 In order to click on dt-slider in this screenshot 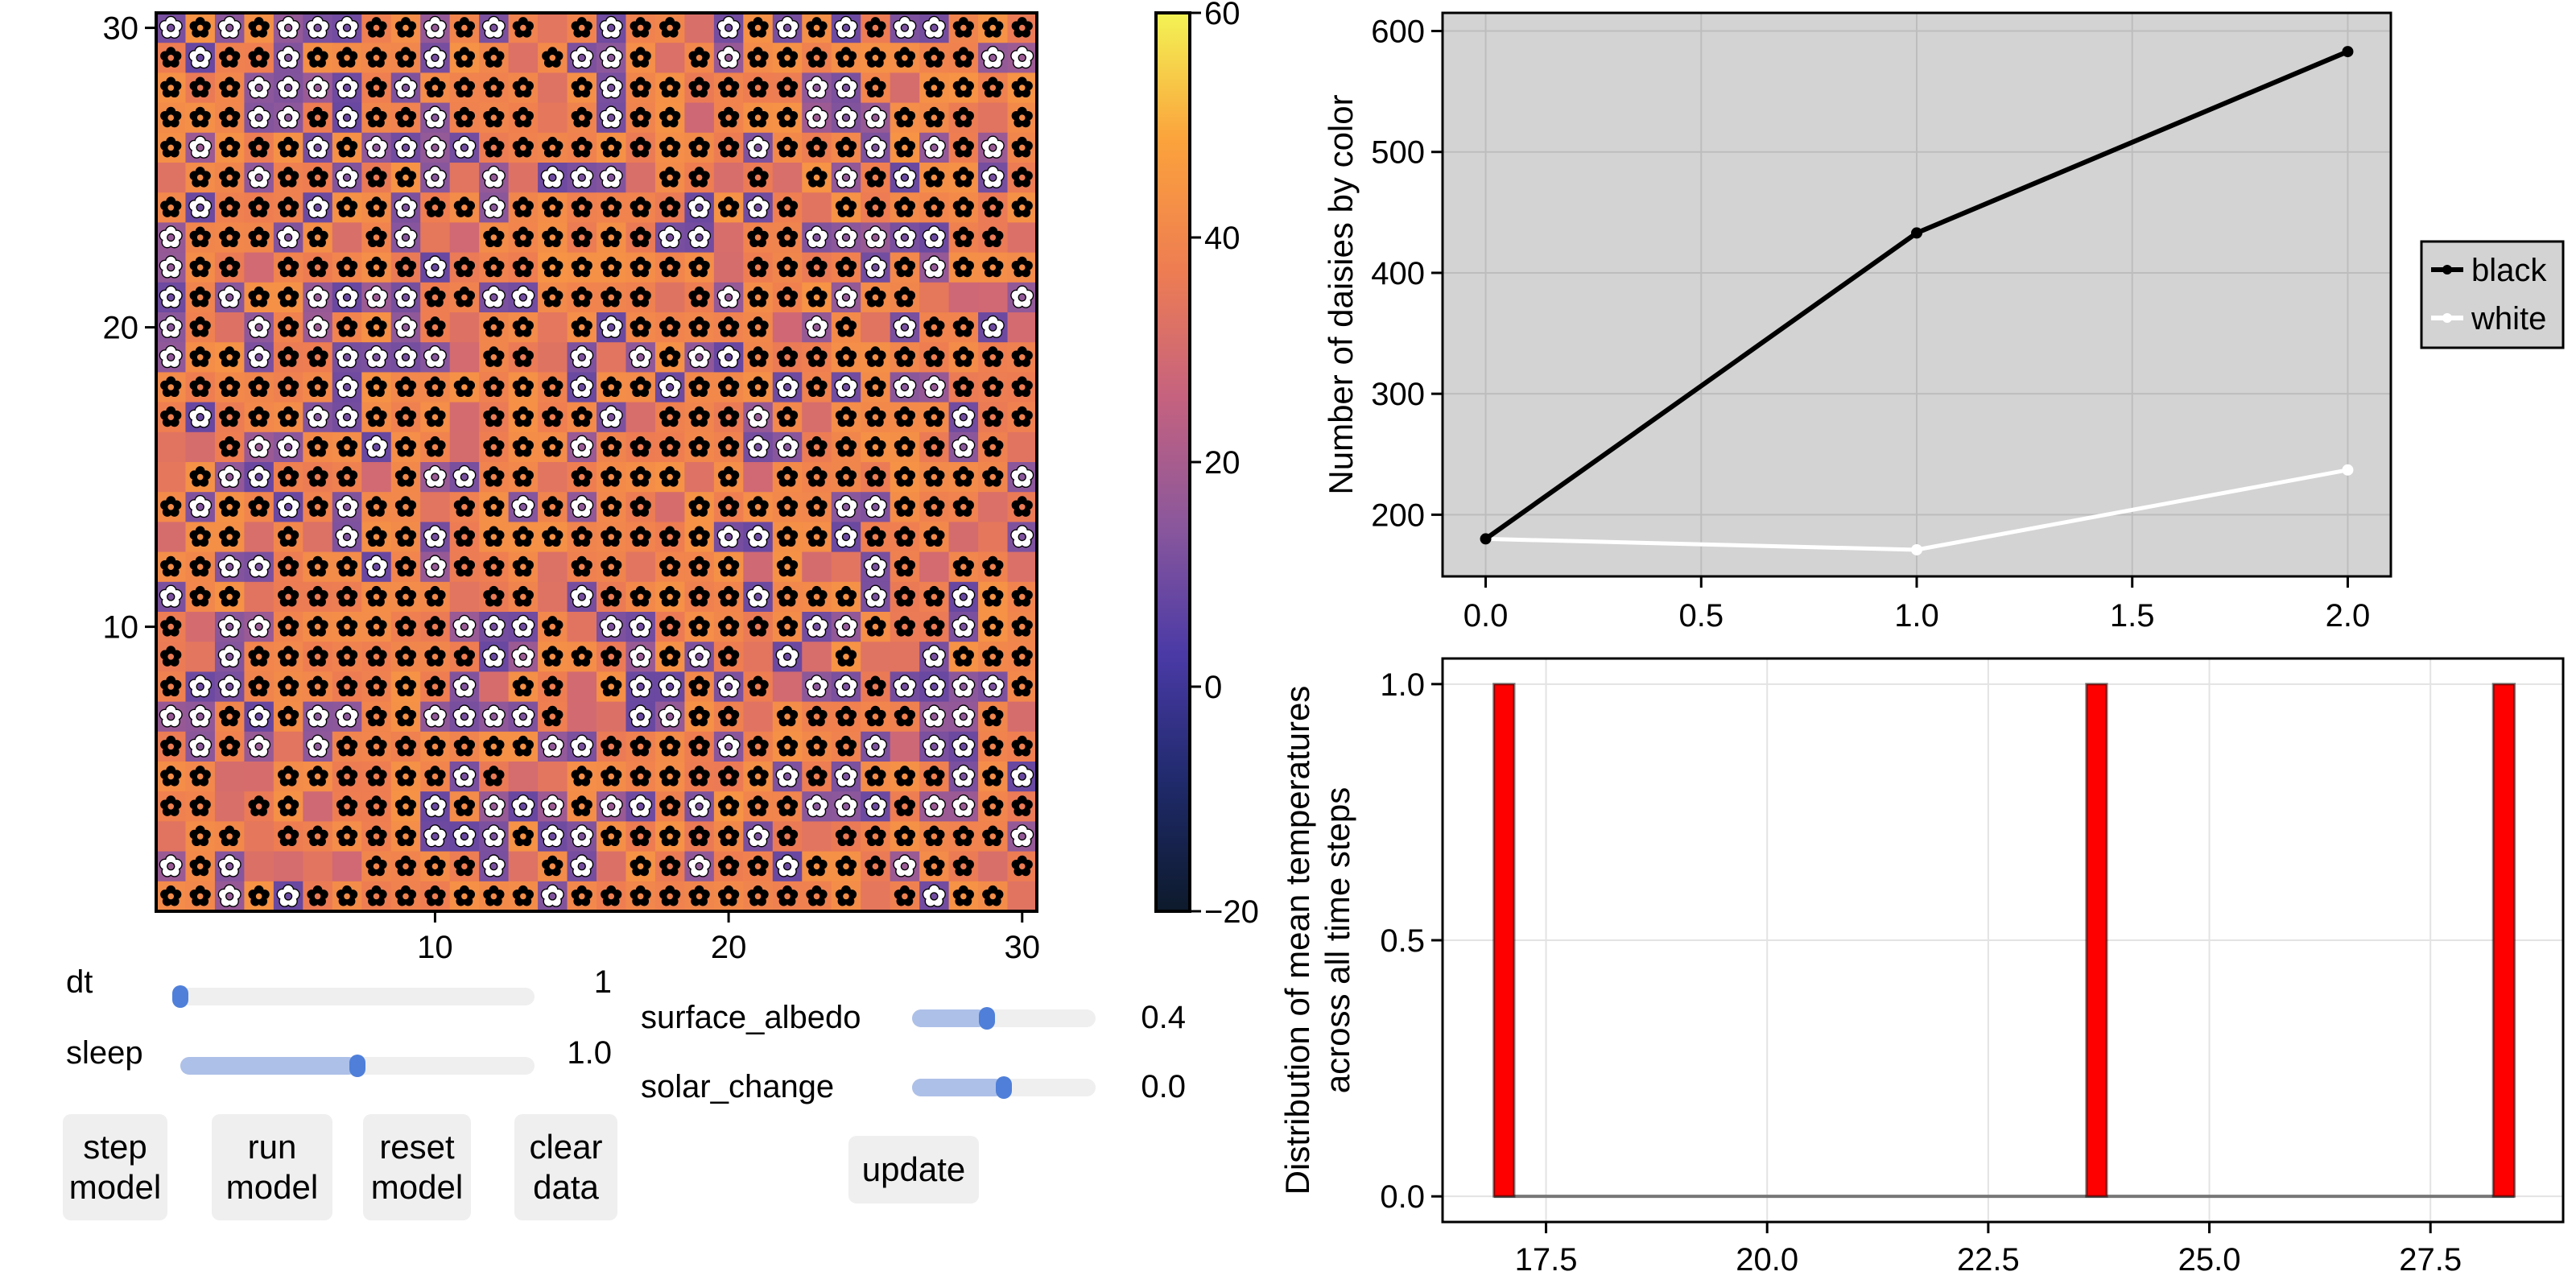, I will do `click(353, 996)`.